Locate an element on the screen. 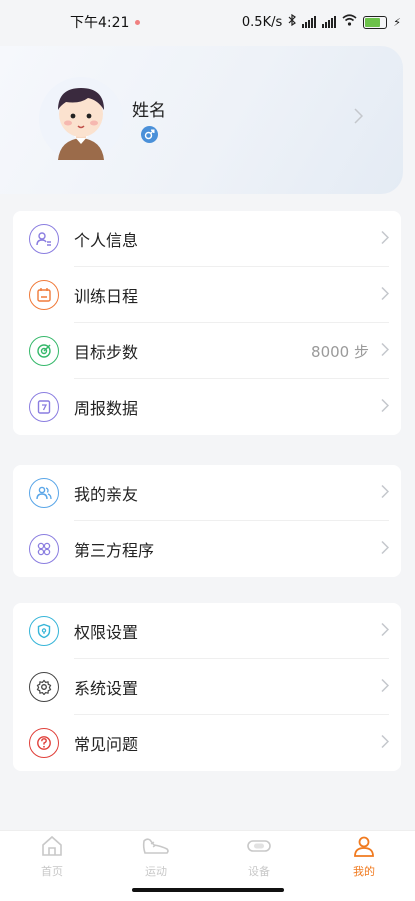  nav-label: 首页 is located at coordinates (52, 871).